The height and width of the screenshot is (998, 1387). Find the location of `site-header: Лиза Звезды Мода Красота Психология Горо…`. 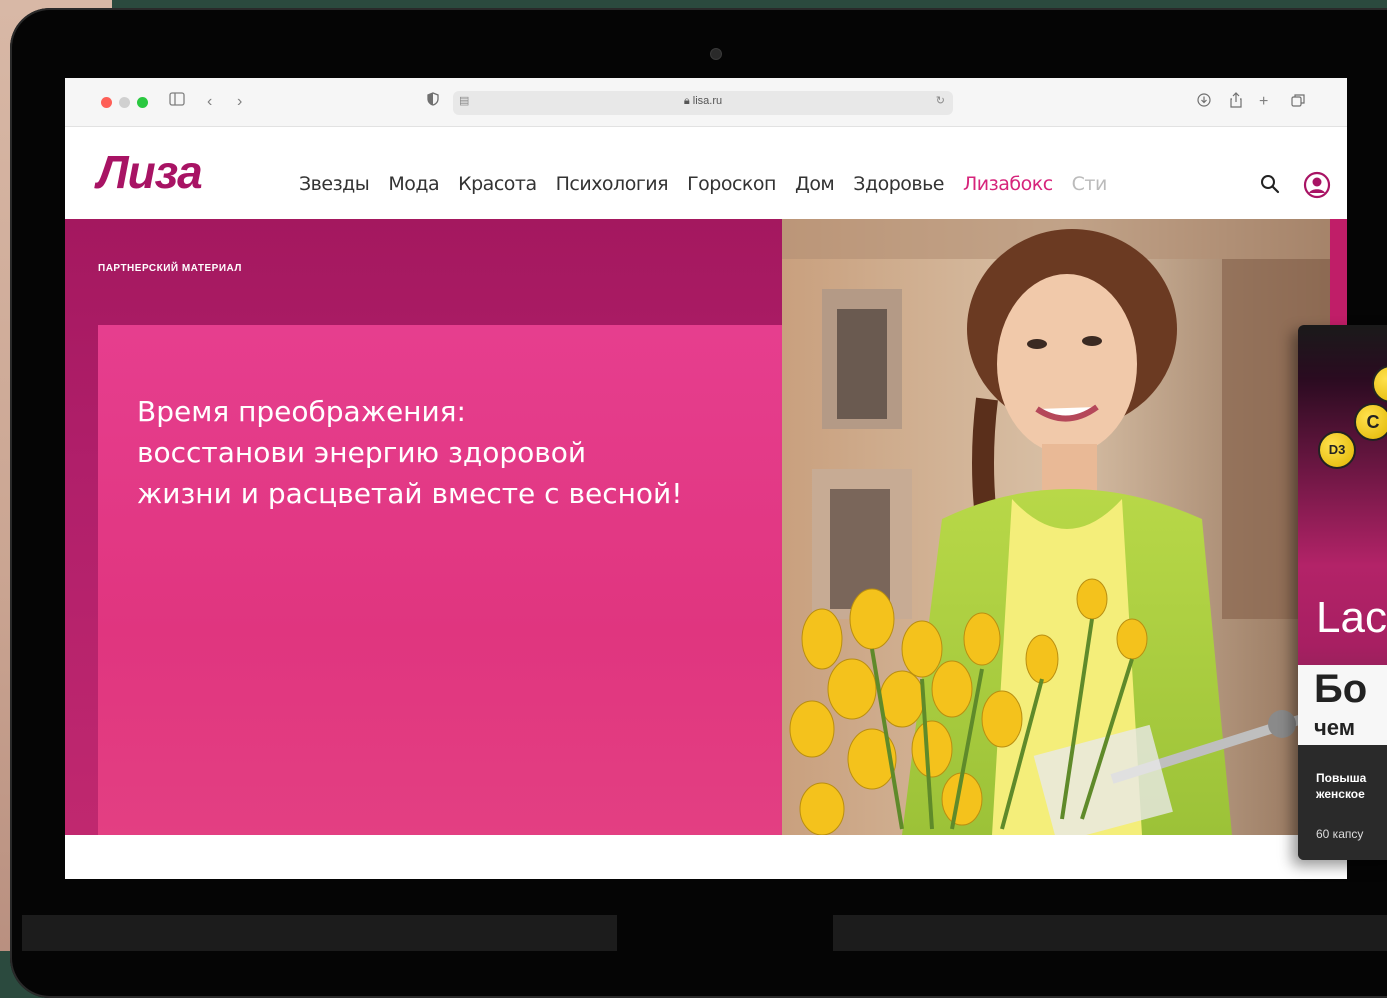

site-header: Лиза Звезды Мода Красота Психология Горо… is located at coordinates (706, 173).